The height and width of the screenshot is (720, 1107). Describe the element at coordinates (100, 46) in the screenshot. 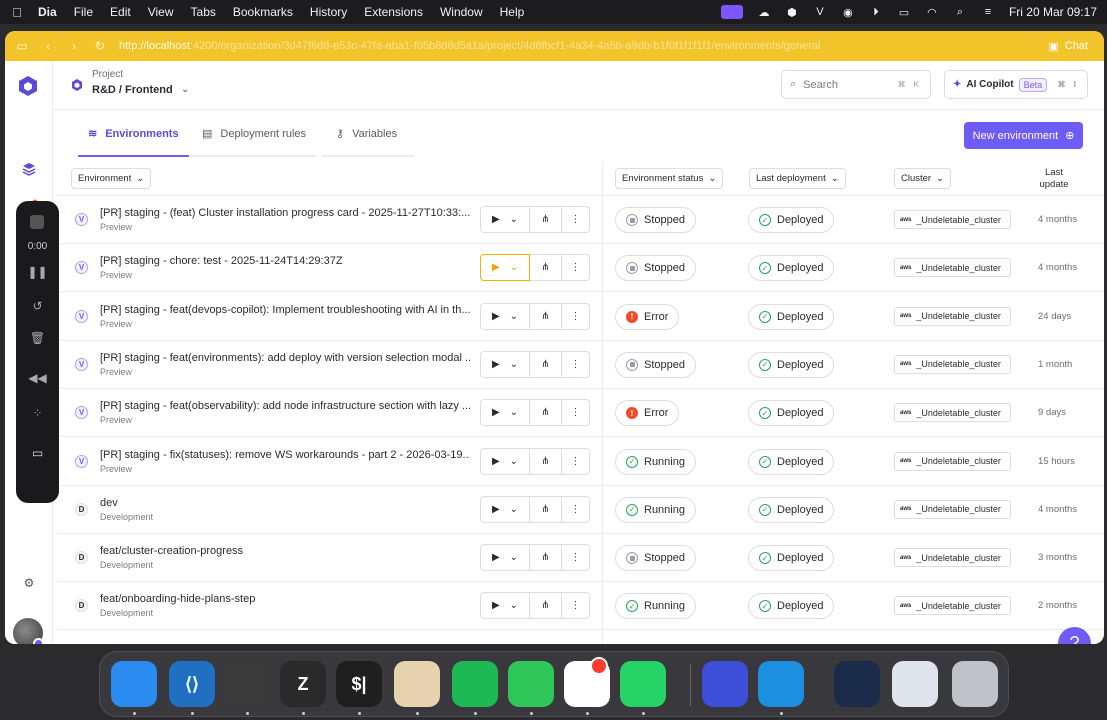

I see `reload-icon: ↻` at that location.